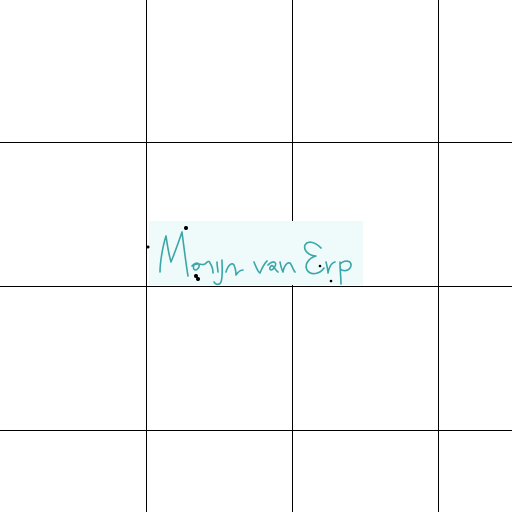 This screenshot has height=512, width=512. Describe the element at coordinates (274, 267) in the screenshot. I see `signature-stroke-van` at that location.